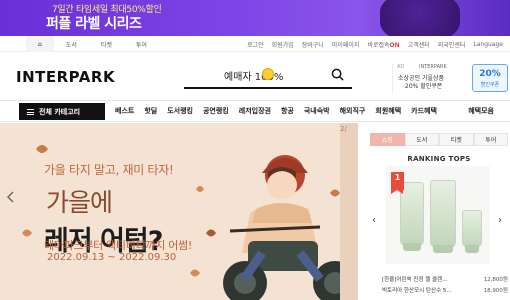  What do you see at coordinates (490, 139) in the screenshot?
I see `ranking-tab-tour: 투어` at bounding box center [490, 139].